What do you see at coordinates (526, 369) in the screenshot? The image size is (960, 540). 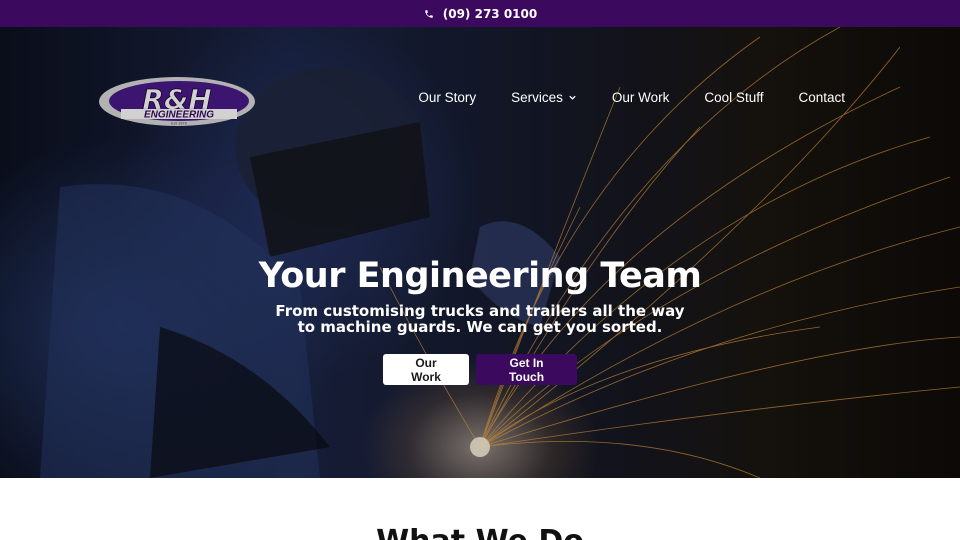 I see `get-in-touch-button: Get In Touch` at bounding box center [526, 369].